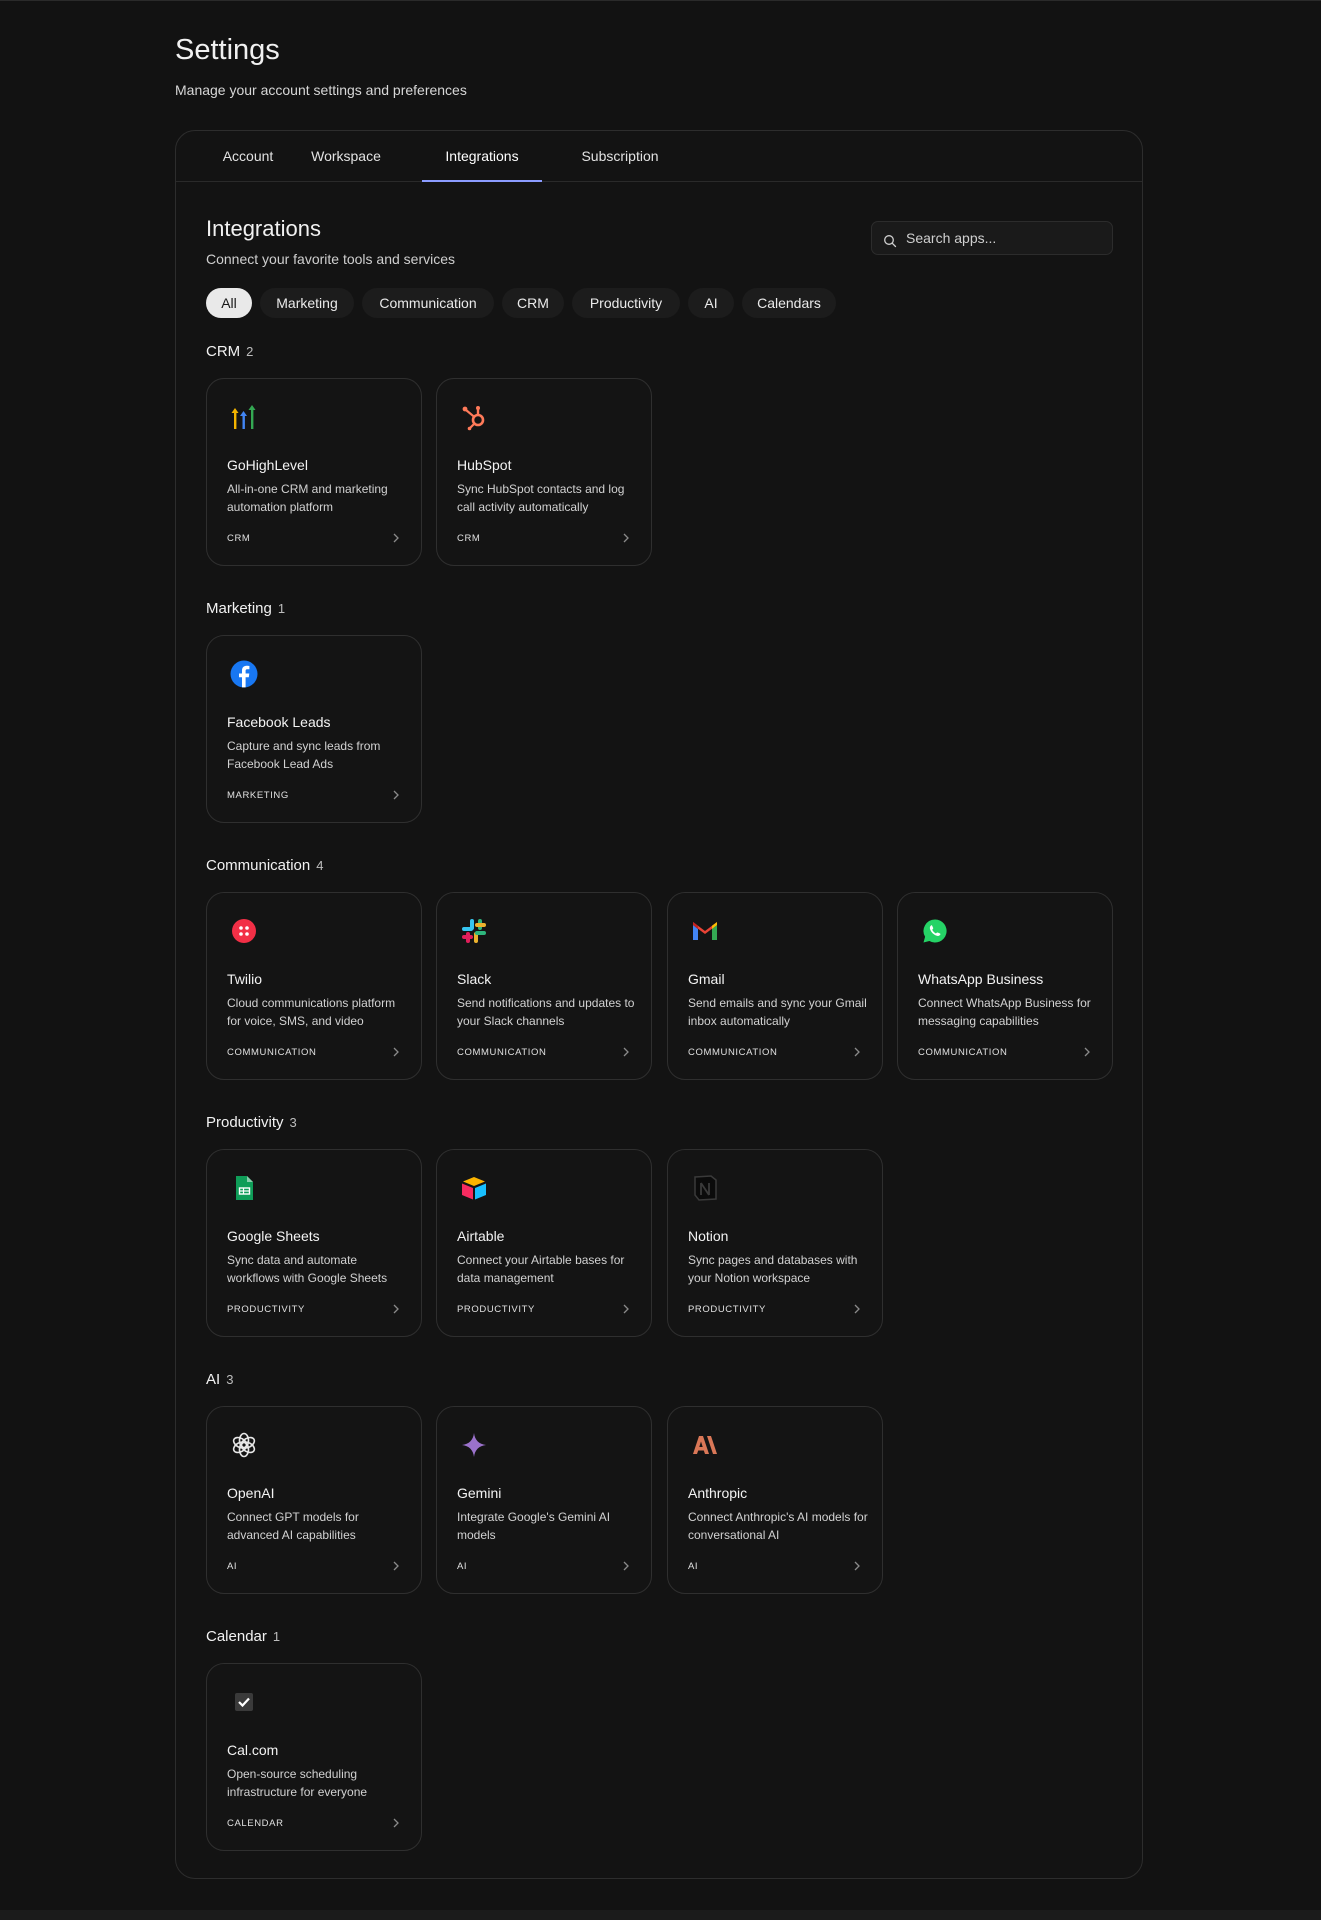 The image size is (1321, 1920). What do you see at coordinates (267, 465) in the screenshot?
I see `app-name: GoHighLevel` at bounding box center [267, 465].